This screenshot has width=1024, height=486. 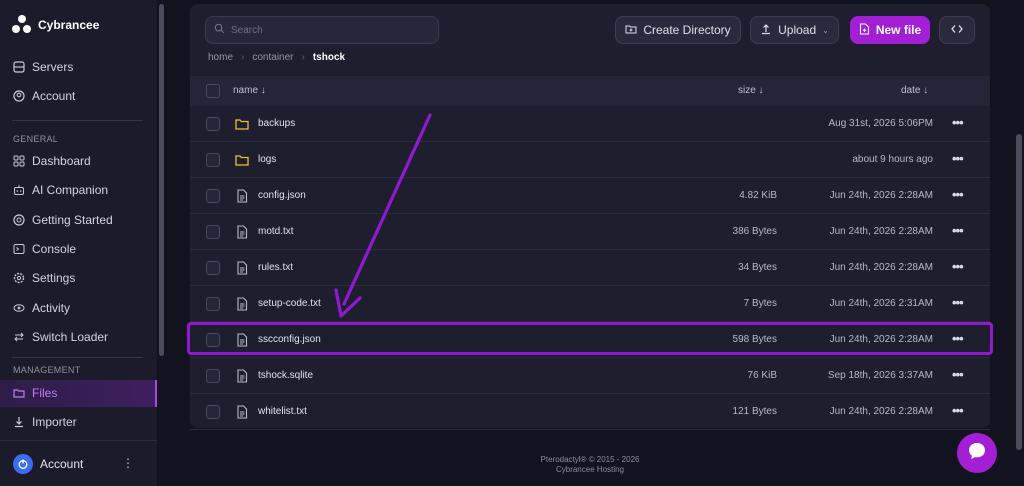 I want to click on sidebar-item-label: Activity, so click(x=51, y=308).